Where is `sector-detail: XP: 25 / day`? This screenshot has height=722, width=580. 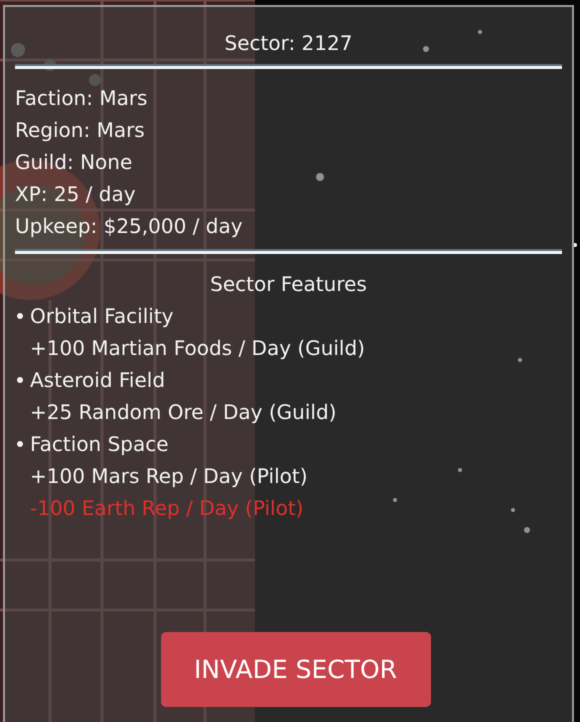 sector-detail: XP: 25 / day is located at coordinates (76, 194).